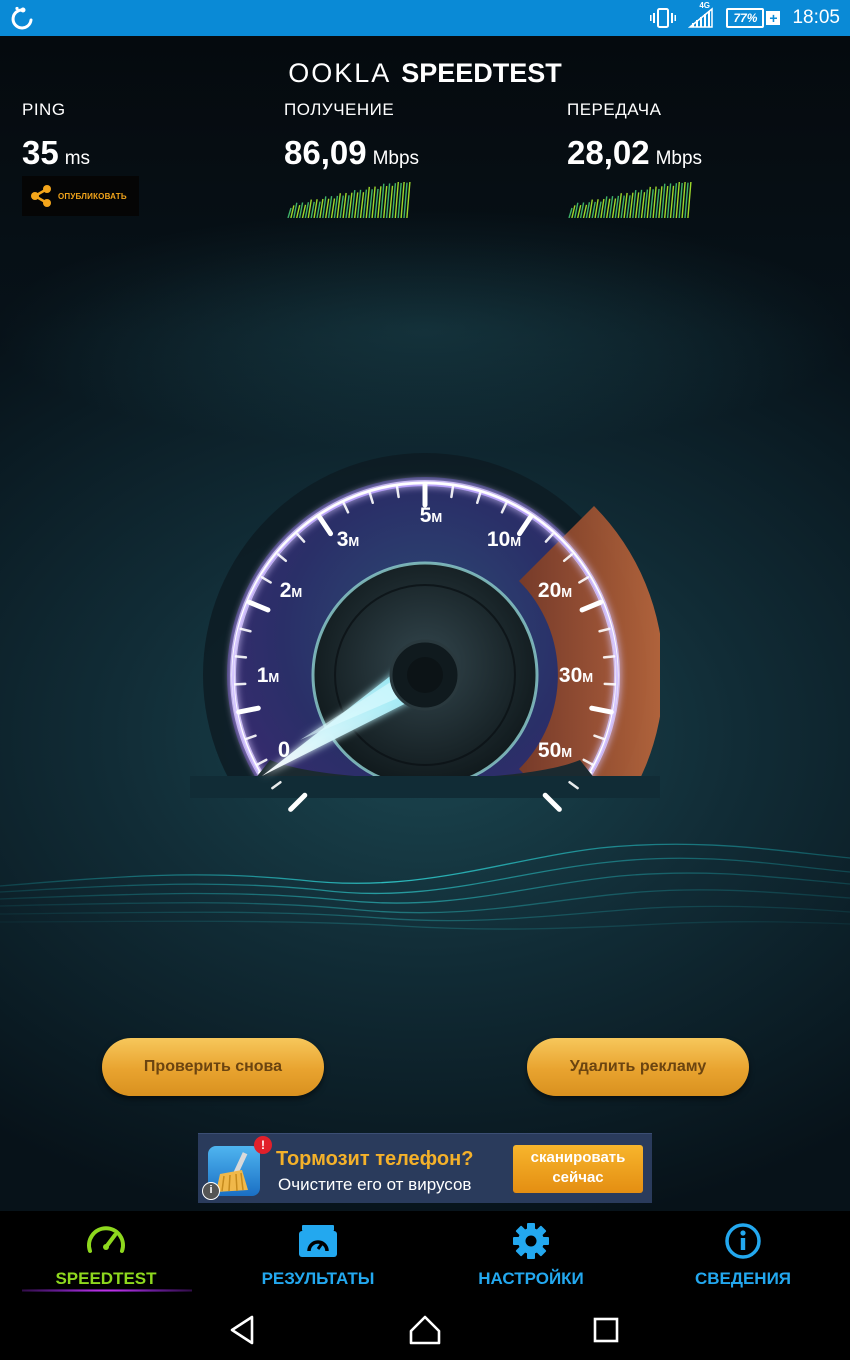  I want to click on ad-subline: Очистите его от вирусов, so click(375, 1184).